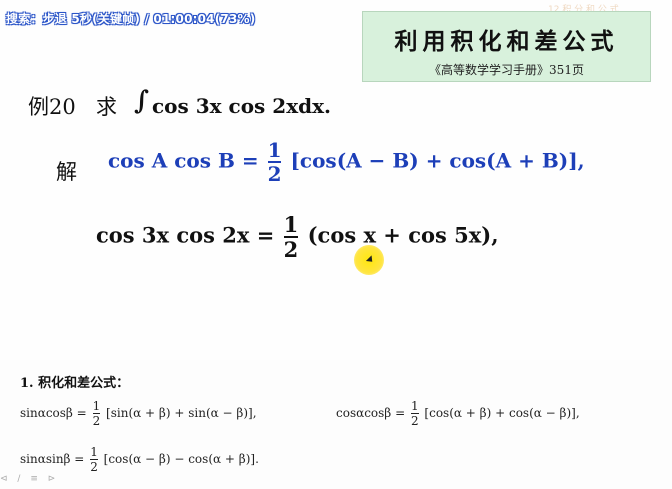 The width and height of the screenshot is (672, 489). What do you see at coordinates (506, 70) in the screenshot?
I see `slide-subtitle: 《高等数学学习手册》351页` at bounding box center [506, 70].